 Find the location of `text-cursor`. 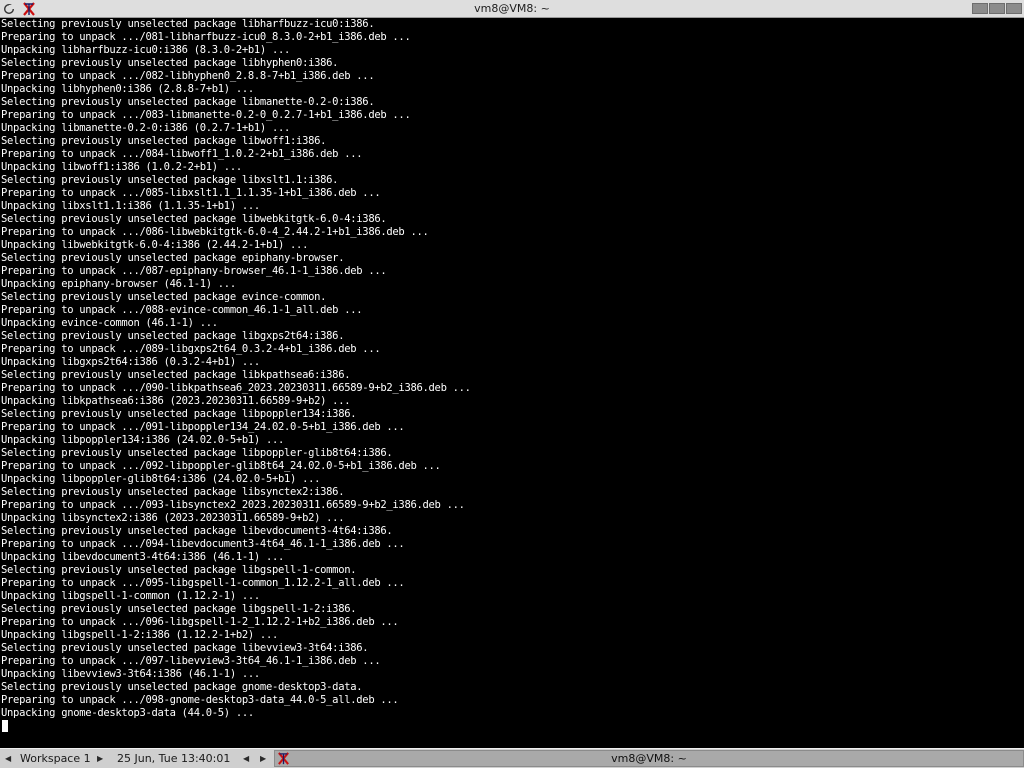

text-cursor is located at coordinates (5, 726).